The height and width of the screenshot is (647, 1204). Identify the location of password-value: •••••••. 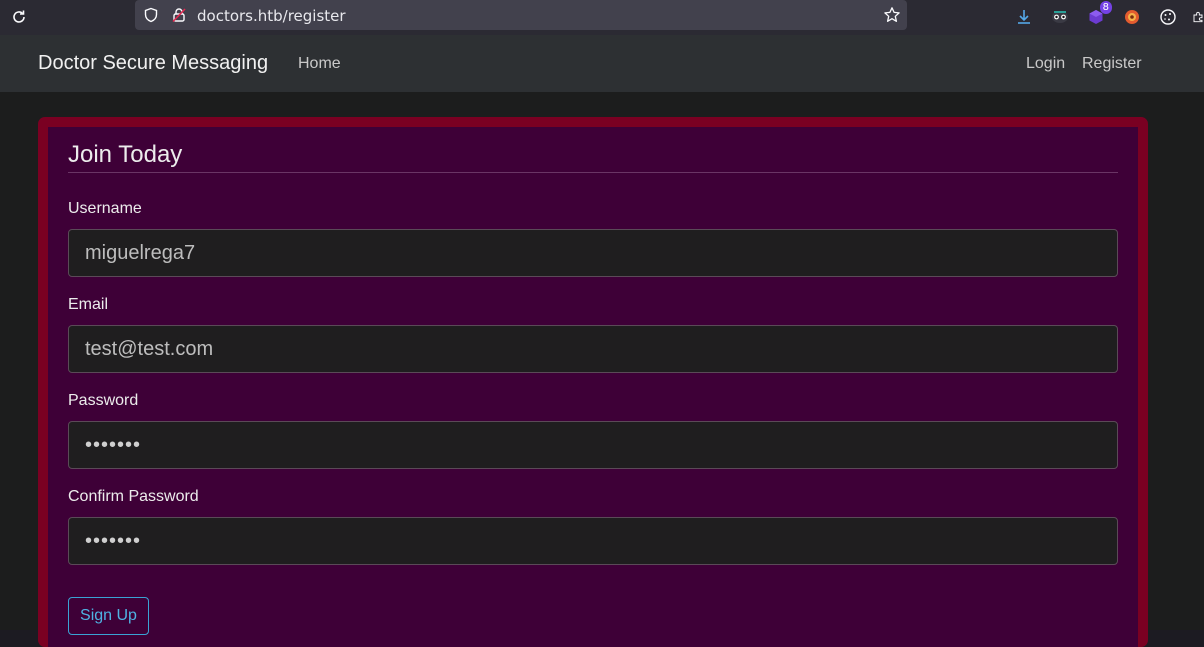
(113, 444).